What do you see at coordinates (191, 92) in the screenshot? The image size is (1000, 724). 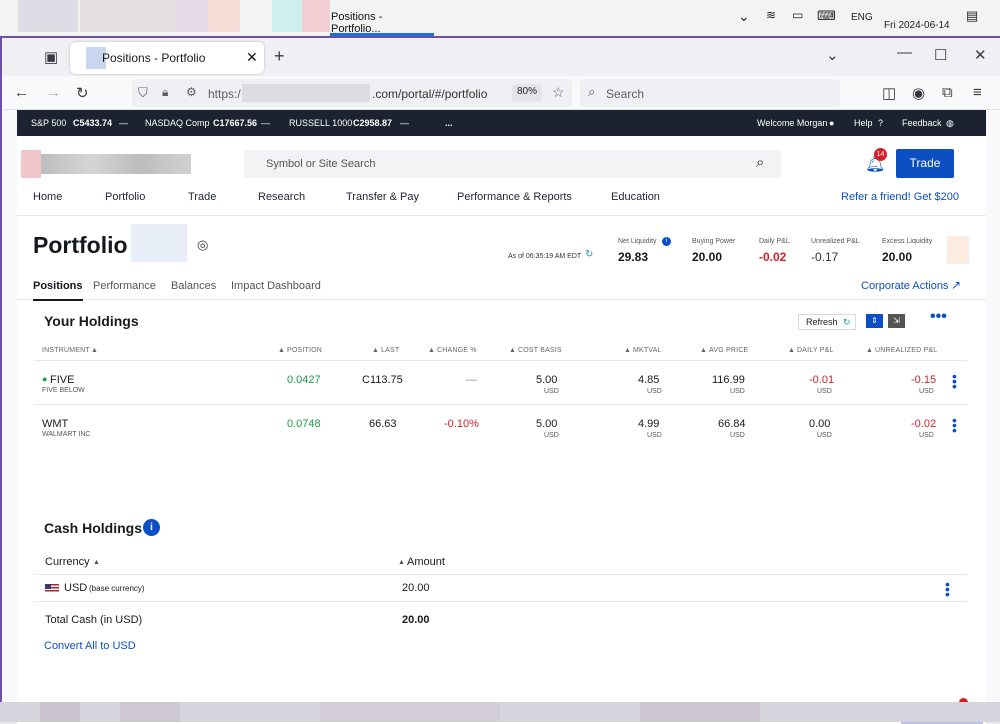 I see `permissions-icon: ⚙` at bounding box center [191, 92].